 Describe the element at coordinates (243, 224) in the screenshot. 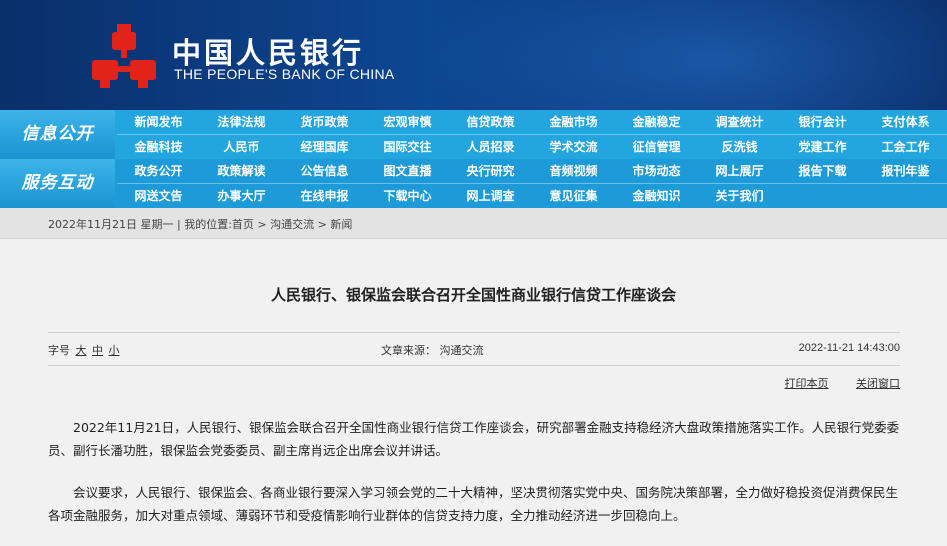

I see `breadcrumb-home-link: 首页` at that location.